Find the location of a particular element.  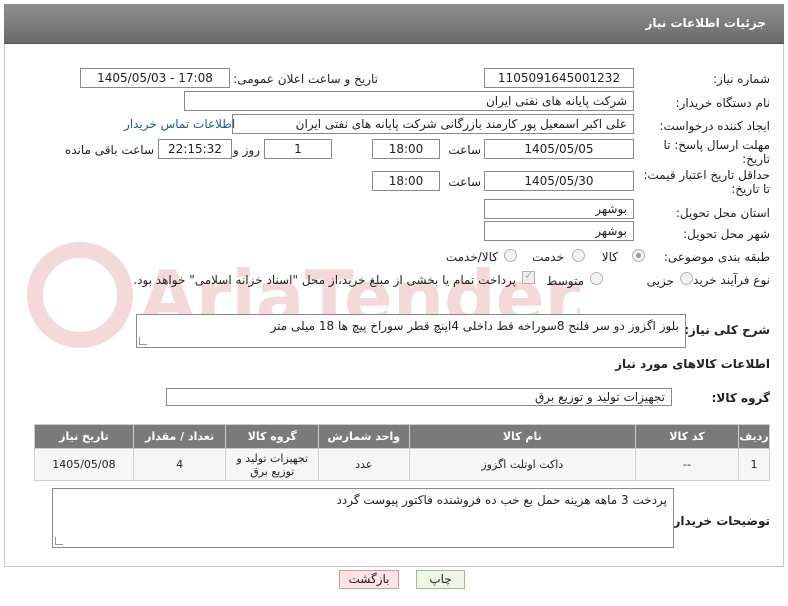

province-field: بوشهر is located at coordinates (559, 209).